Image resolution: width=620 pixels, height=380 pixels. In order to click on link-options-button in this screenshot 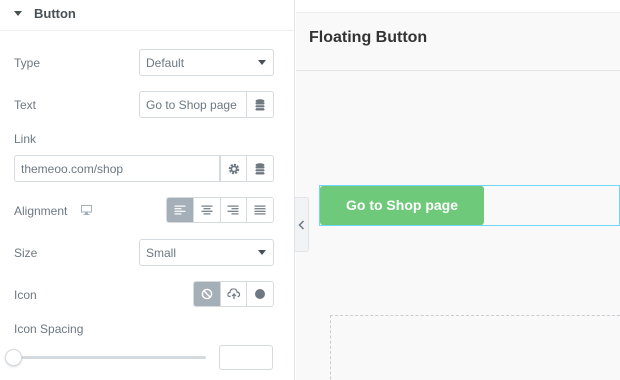, I will do `click(233, 168)`.